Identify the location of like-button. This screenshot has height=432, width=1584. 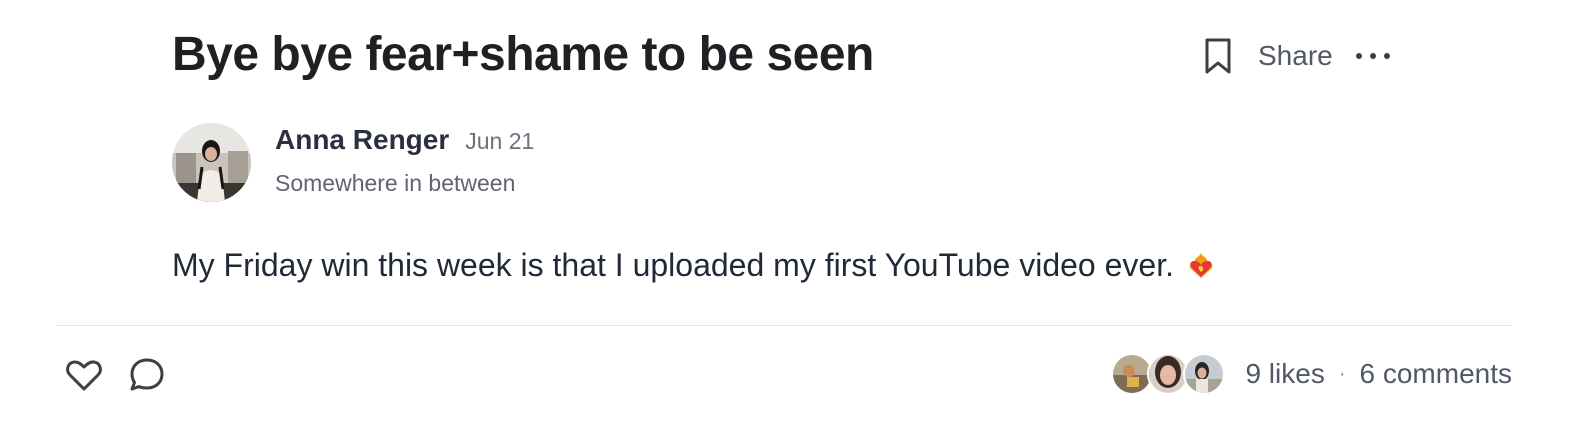
(84, 375).